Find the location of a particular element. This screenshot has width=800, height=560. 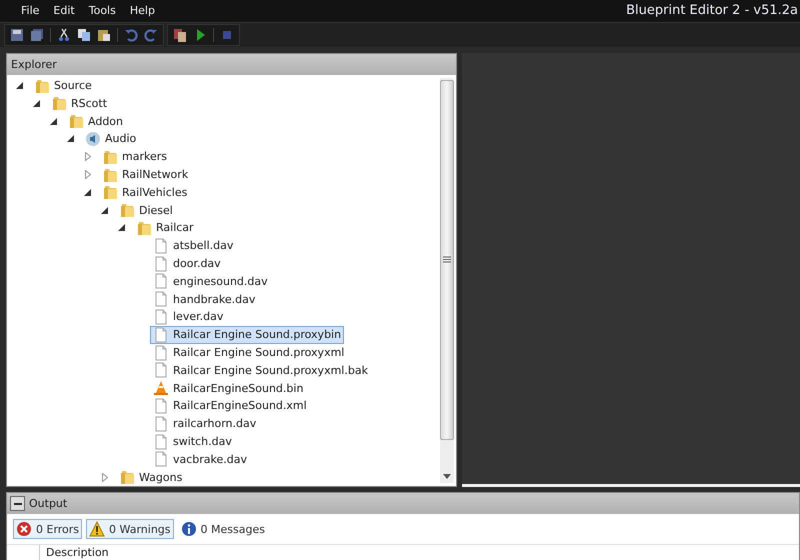

tree-item: vacbrake.dav is located at coordinates (200, 459).